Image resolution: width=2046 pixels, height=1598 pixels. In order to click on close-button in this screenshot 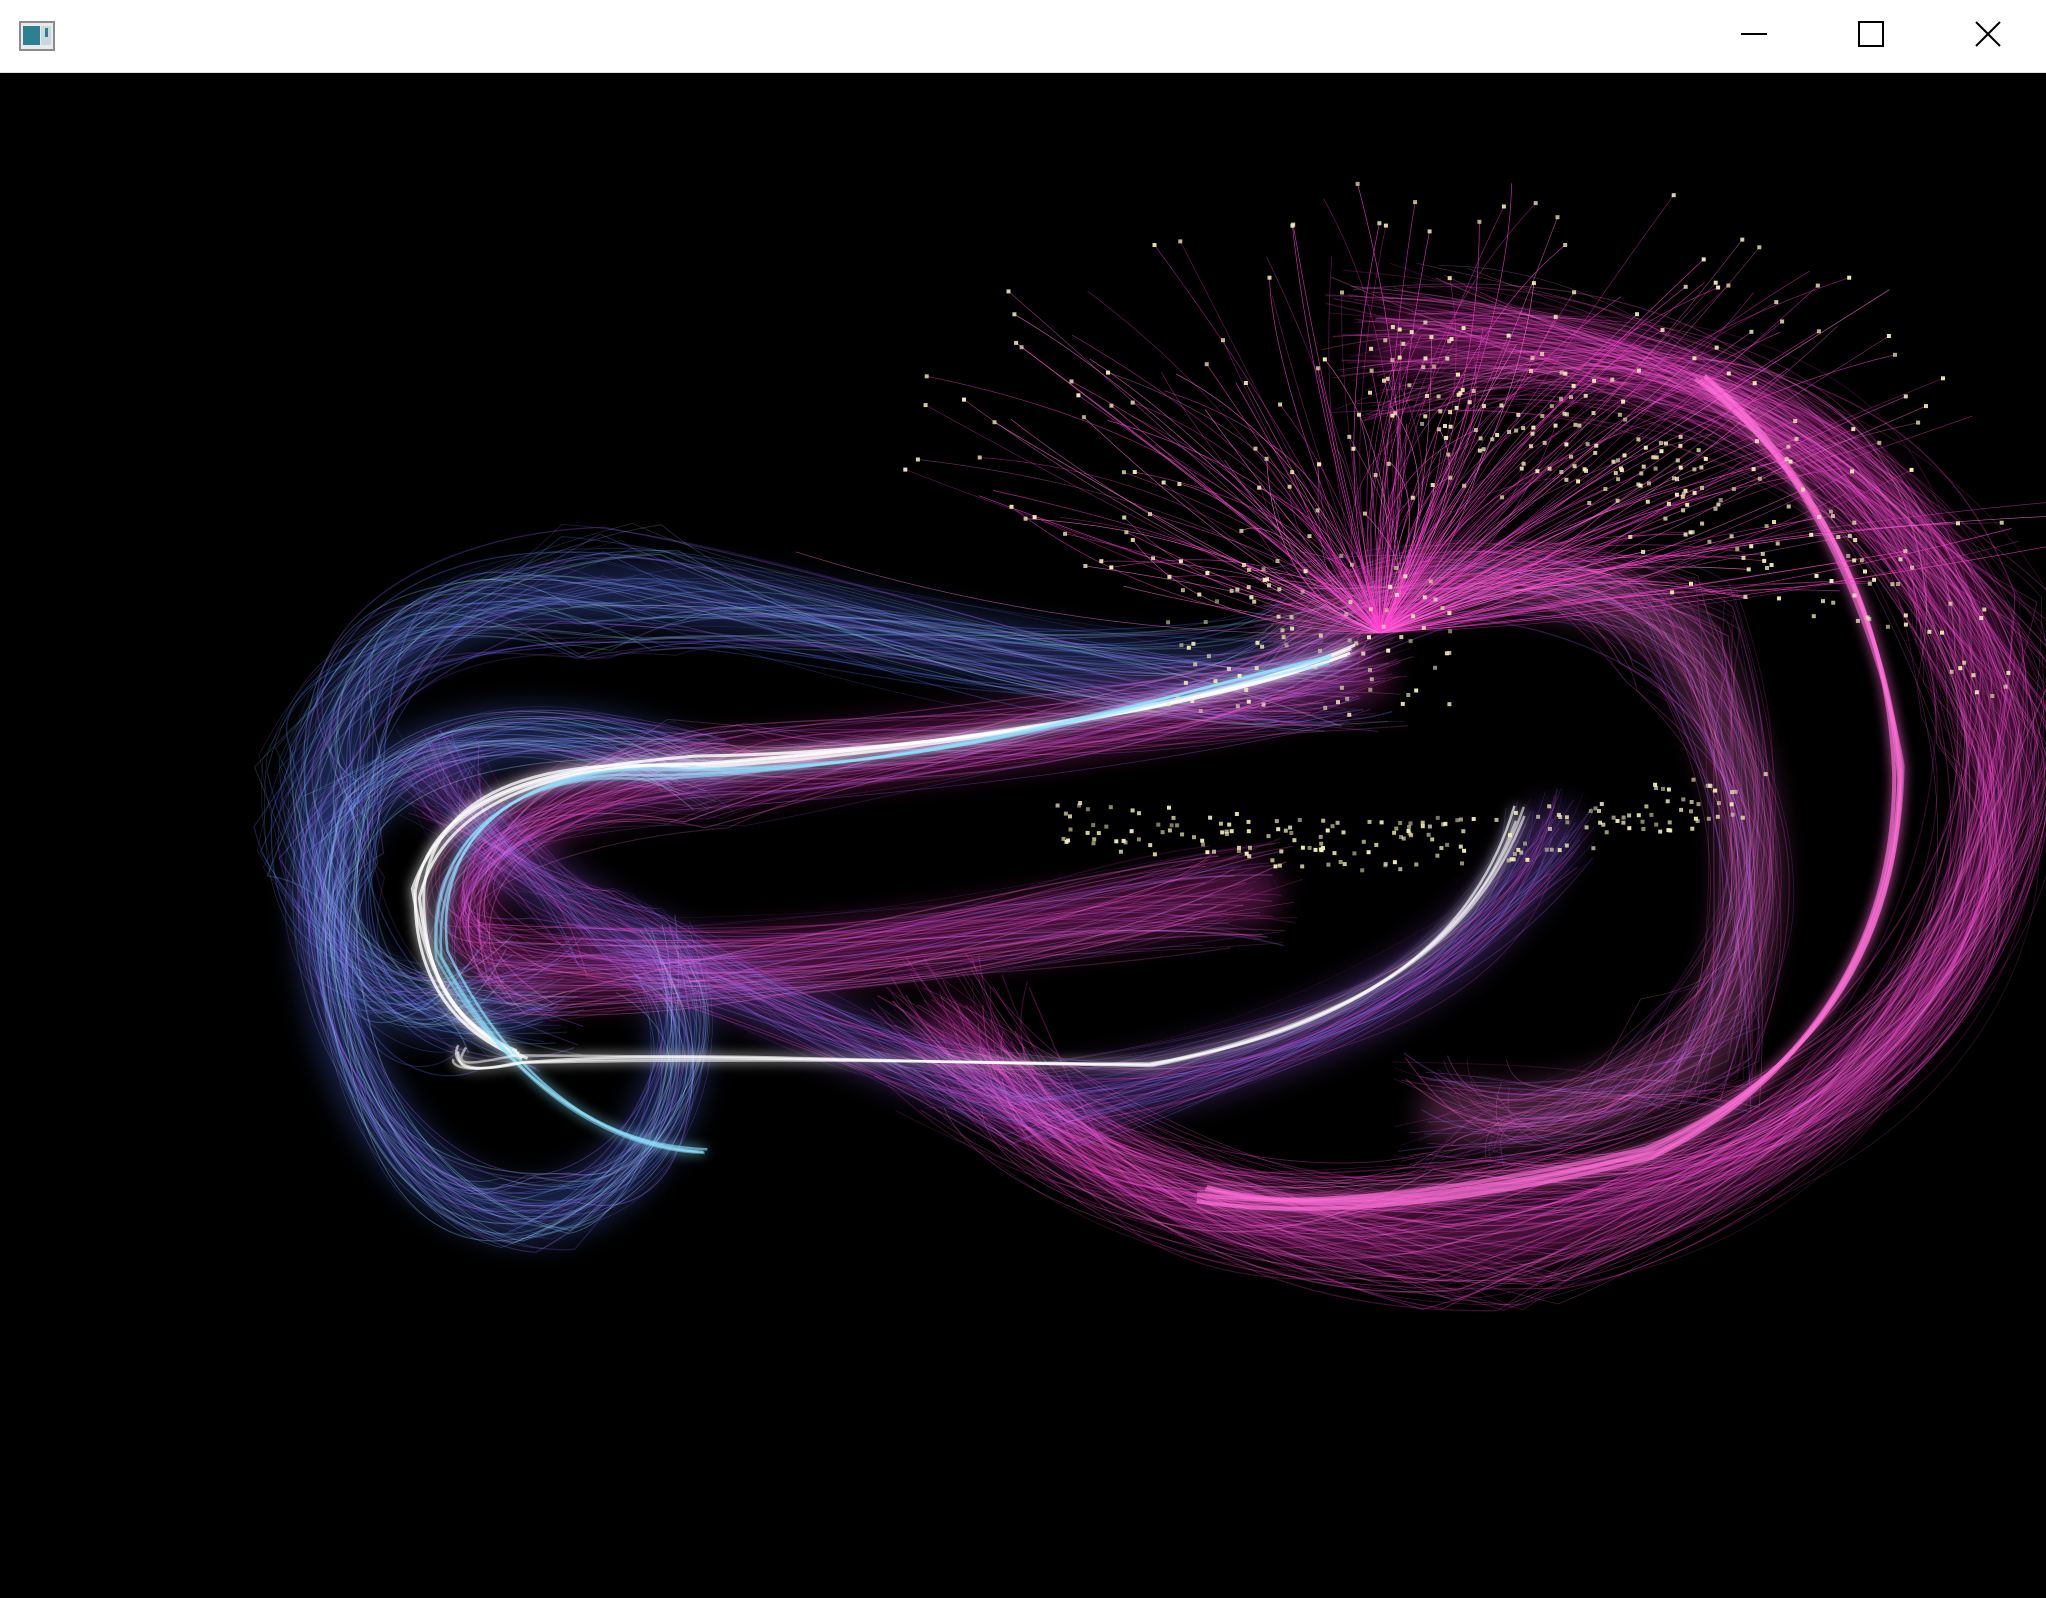, I will do `click(1987, 36)`.